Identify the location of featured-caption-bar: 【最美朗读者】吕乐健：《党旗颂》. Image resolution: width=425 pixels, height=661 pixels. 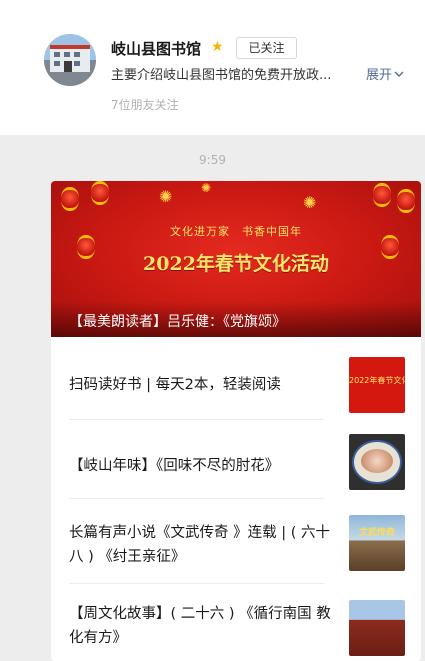
(236, 319).